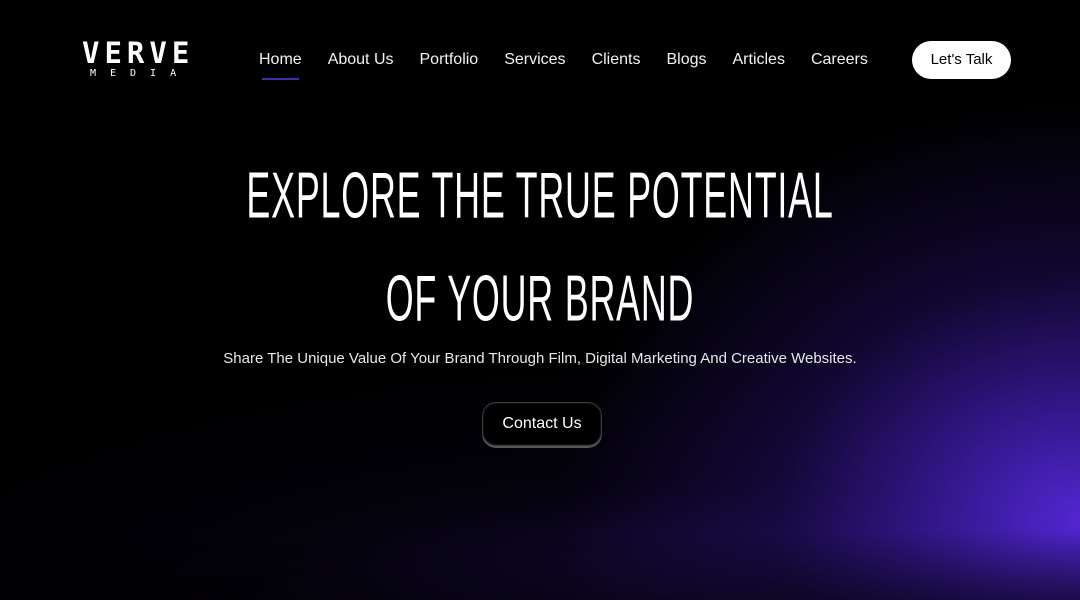 This screenshot has width=1080, height=600. I want to click on lets-talk-button: Let's Talk, so click(961, 60).